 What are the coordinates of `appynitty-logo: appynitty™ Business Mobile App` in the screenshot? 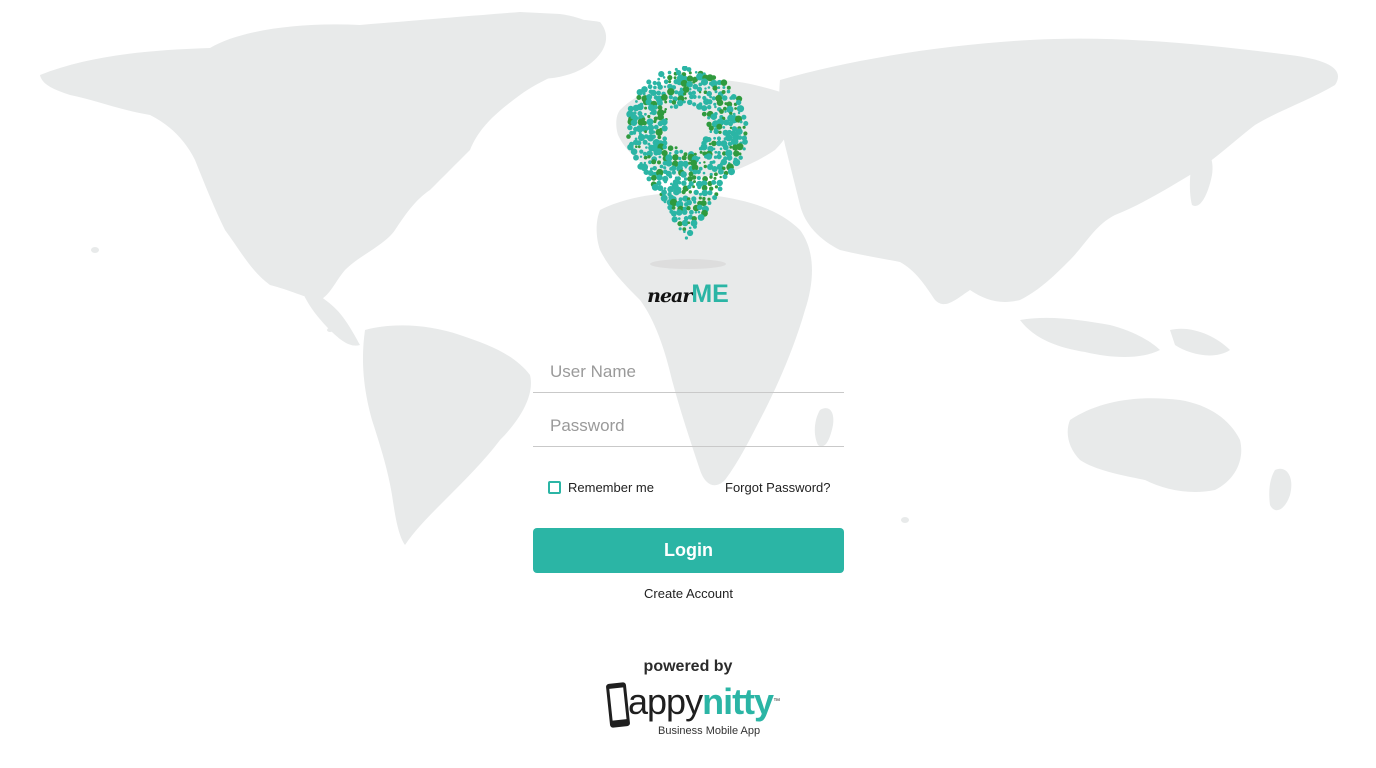 It's located at (693, 711).